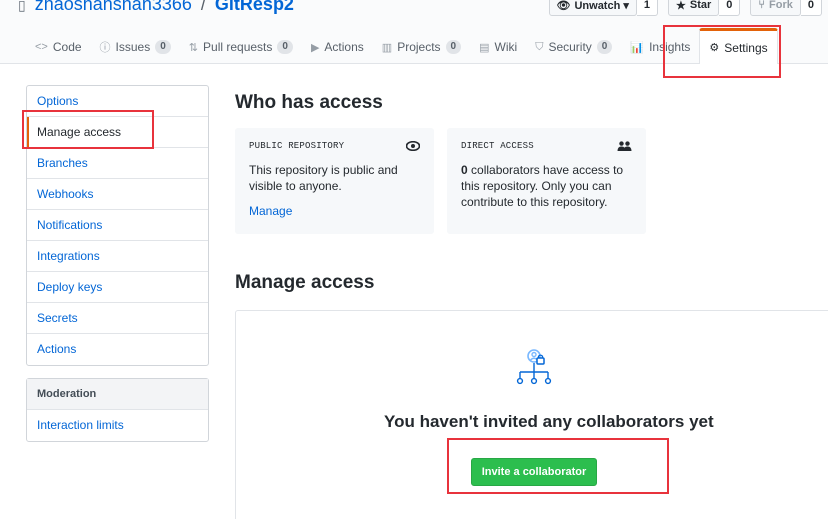  I want to click on fork-icon: ⑂, so click(762, 5).